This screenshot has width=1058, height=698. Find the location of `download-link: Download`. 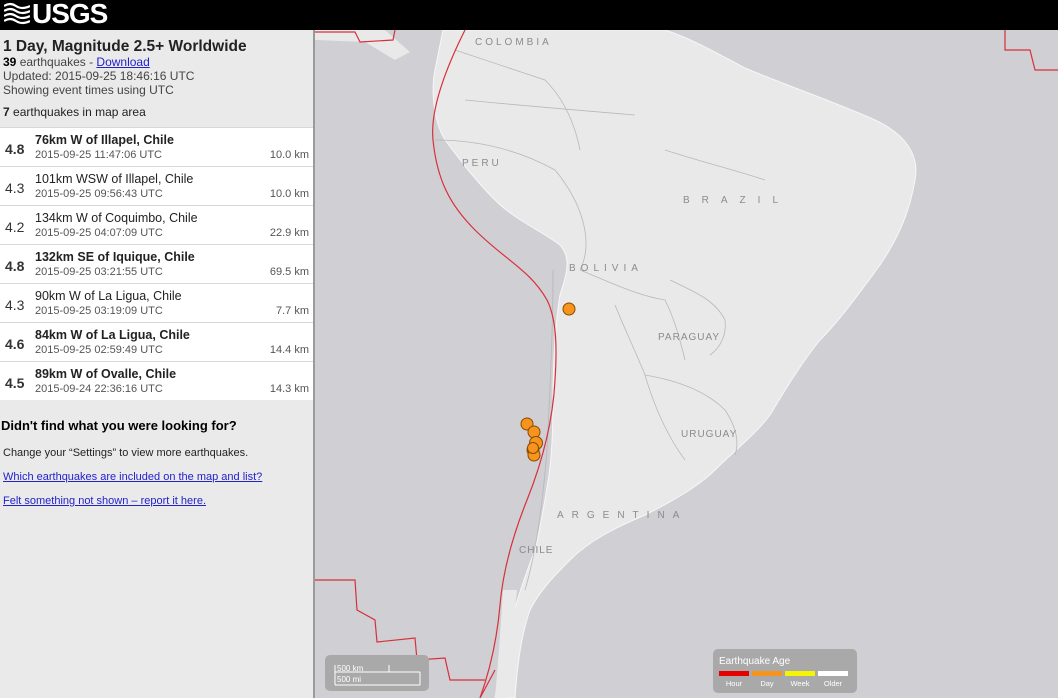

download-link: Download is located at coordinates (122, 62).